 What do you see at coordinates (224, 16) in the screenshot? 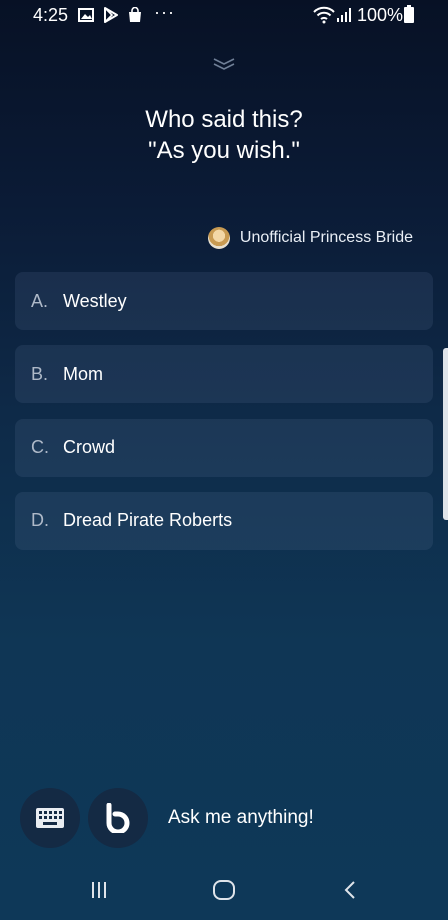
I see `status-bar: 4:25 ··· 100%` at bounding box center [224, 16].